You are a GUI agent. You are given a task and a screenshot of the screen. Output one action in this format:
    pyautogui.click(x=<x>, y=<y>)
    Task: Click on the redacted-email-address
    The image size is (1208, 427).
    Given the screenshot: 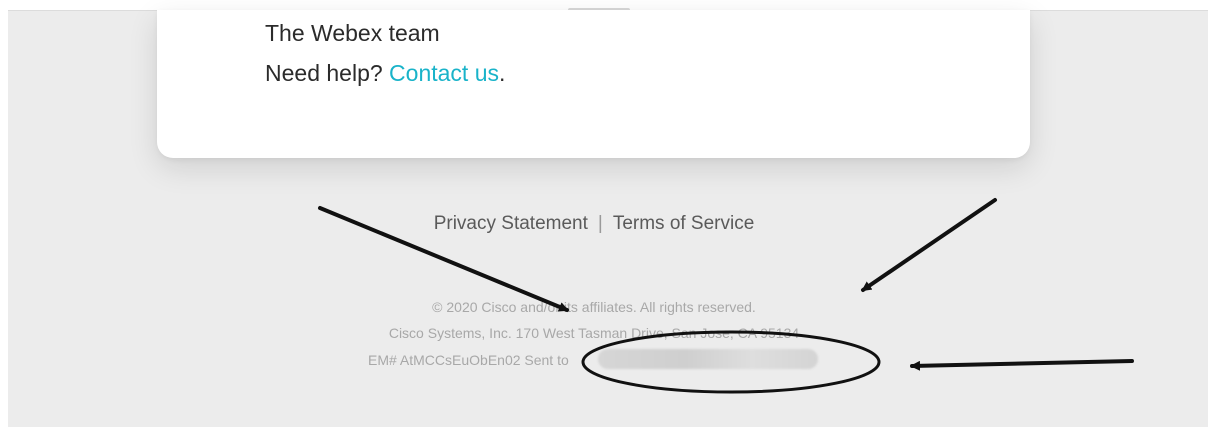 What is the action you would take?
    pyautogui.click(x=708, y=359)
    